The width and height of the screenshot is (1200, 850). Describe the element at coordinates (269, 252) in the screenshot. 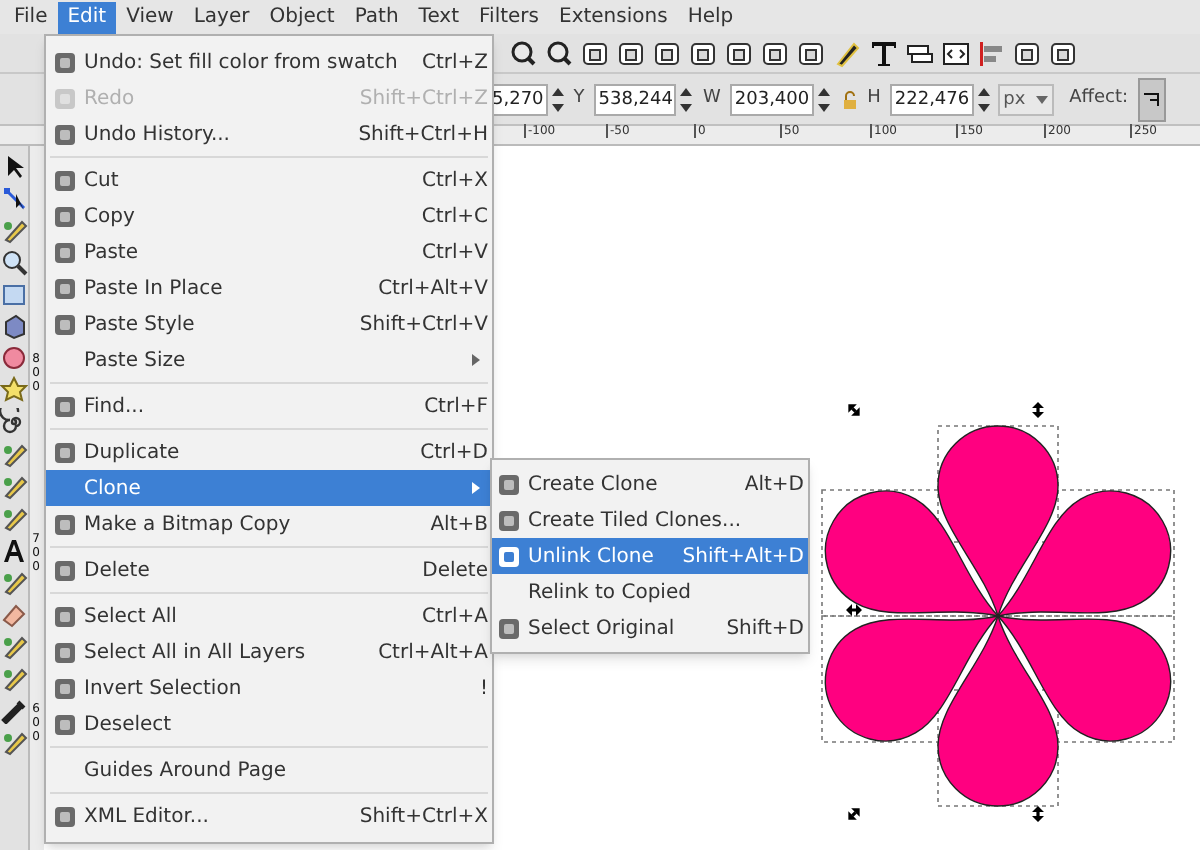

I see `menu-item: Paste Ctrl+V` at that location.